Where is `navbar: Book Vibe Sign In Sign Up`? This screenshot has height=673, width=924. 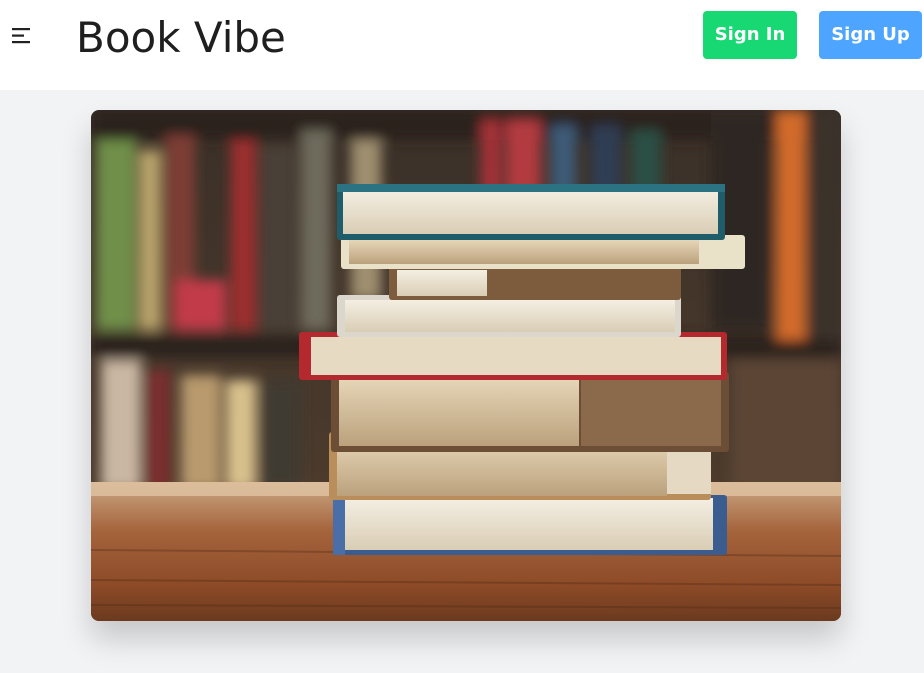 navbar: Book Vibe Sign In Sign Up is located at coordinates (462, 45).